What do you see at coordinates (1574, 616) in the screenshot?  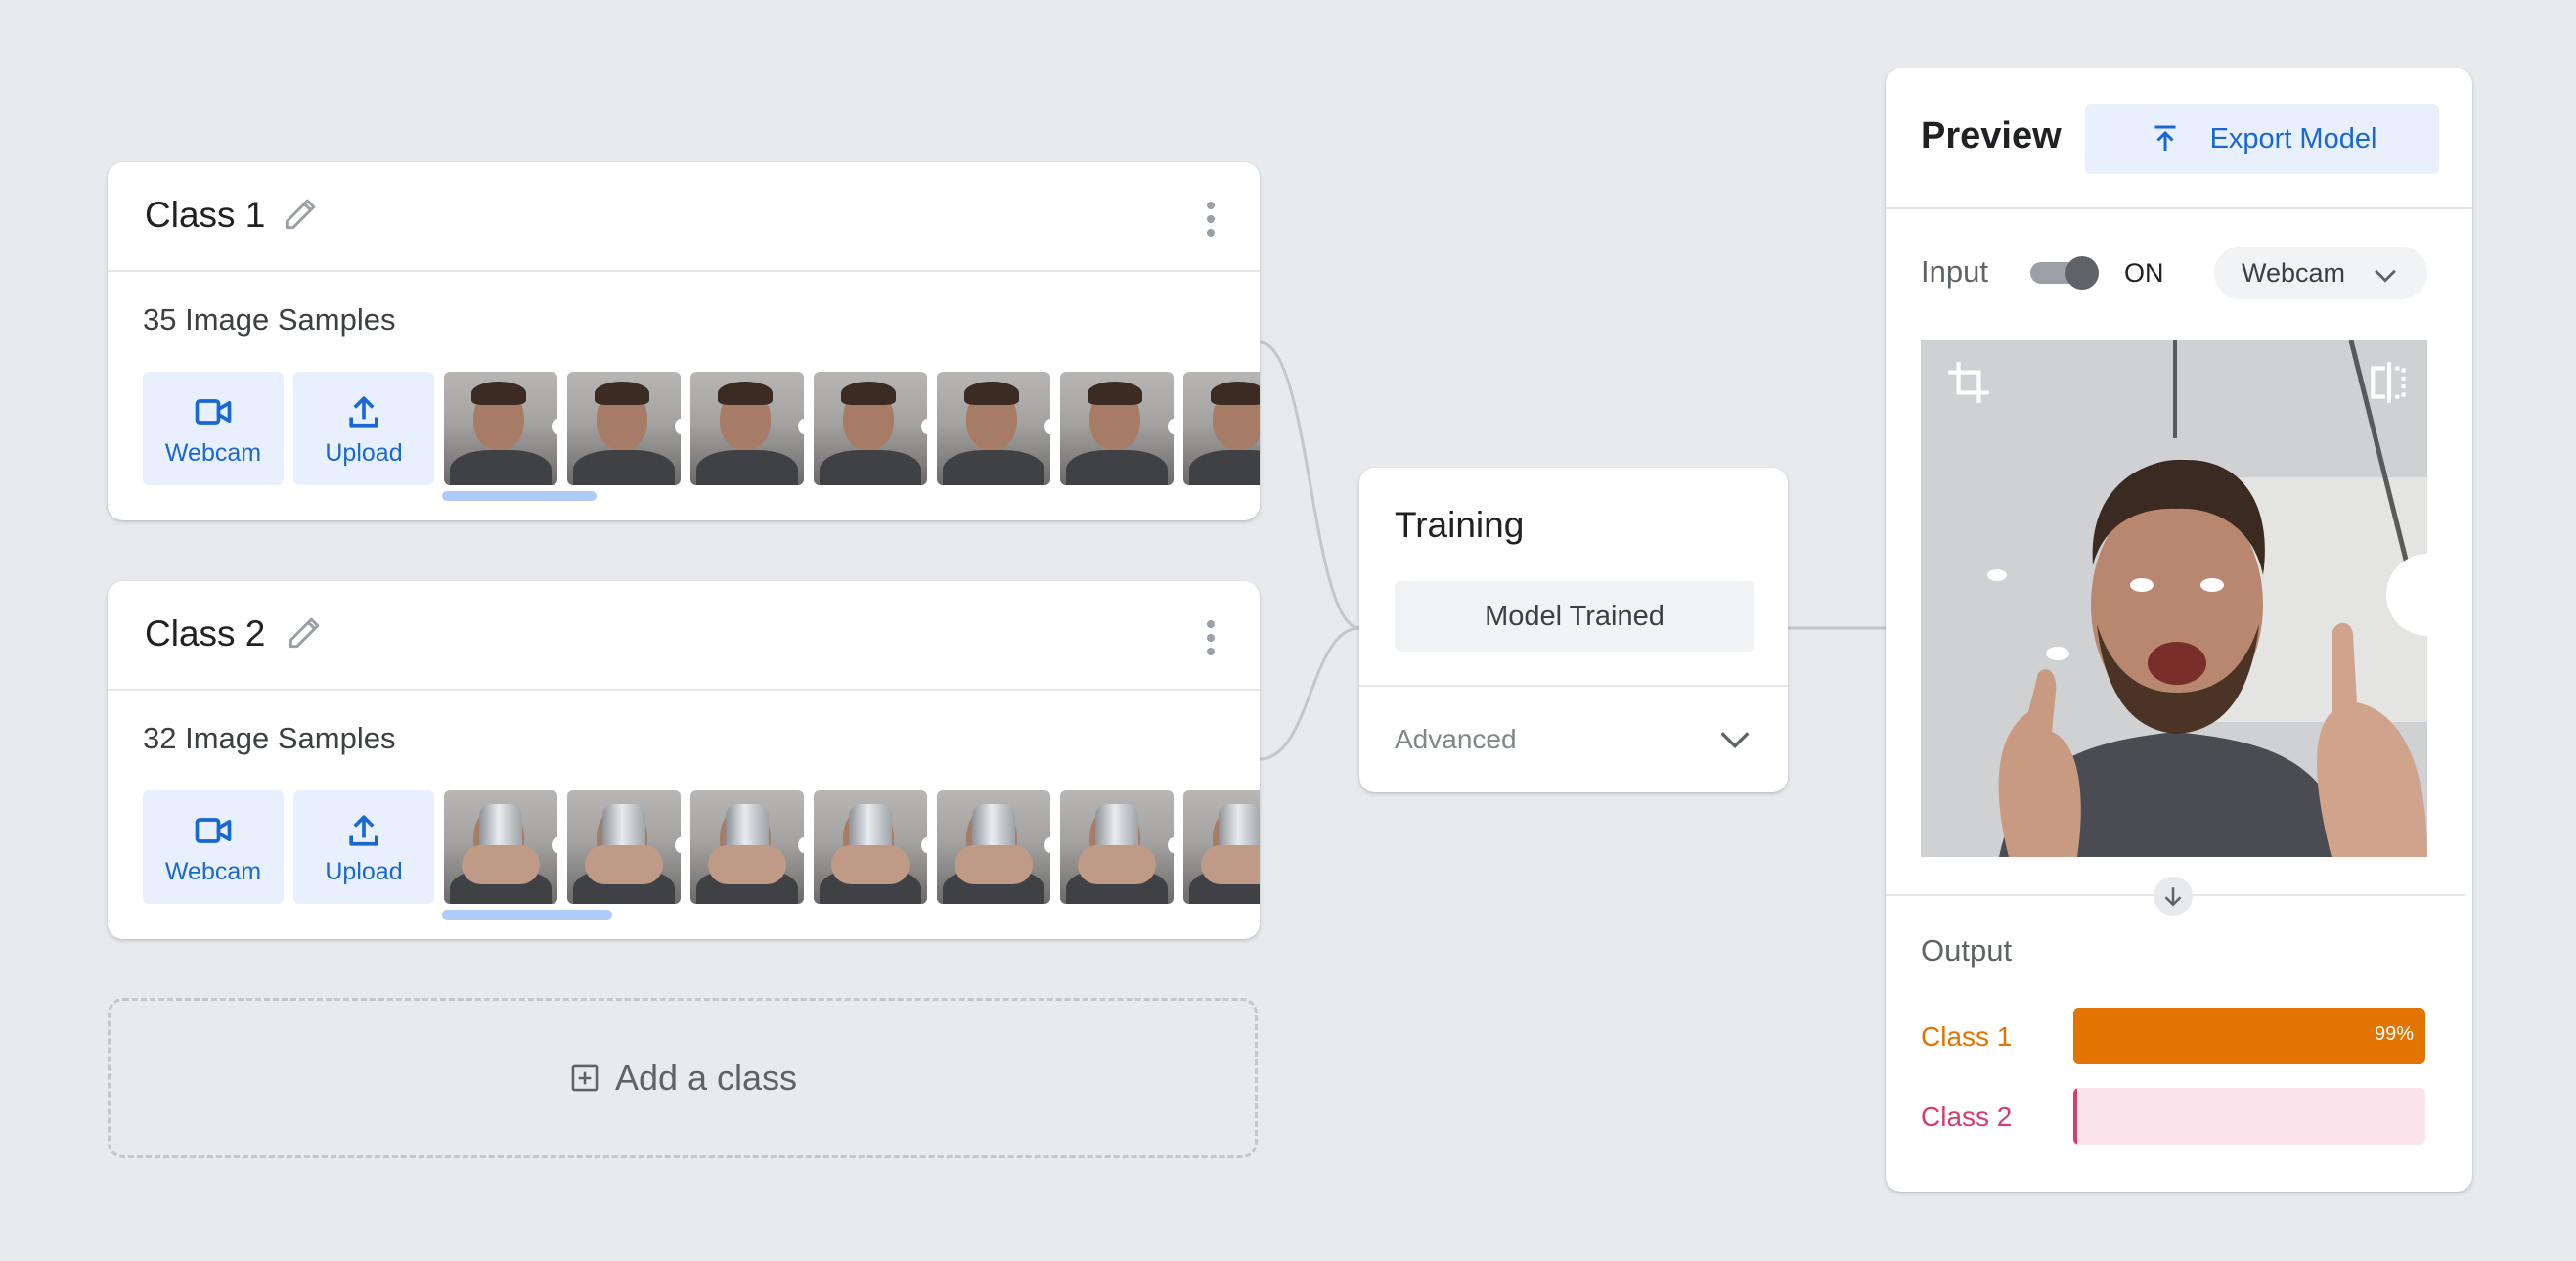 I see `train-model-button: Model Trained` at bounding box center [1574, 616].